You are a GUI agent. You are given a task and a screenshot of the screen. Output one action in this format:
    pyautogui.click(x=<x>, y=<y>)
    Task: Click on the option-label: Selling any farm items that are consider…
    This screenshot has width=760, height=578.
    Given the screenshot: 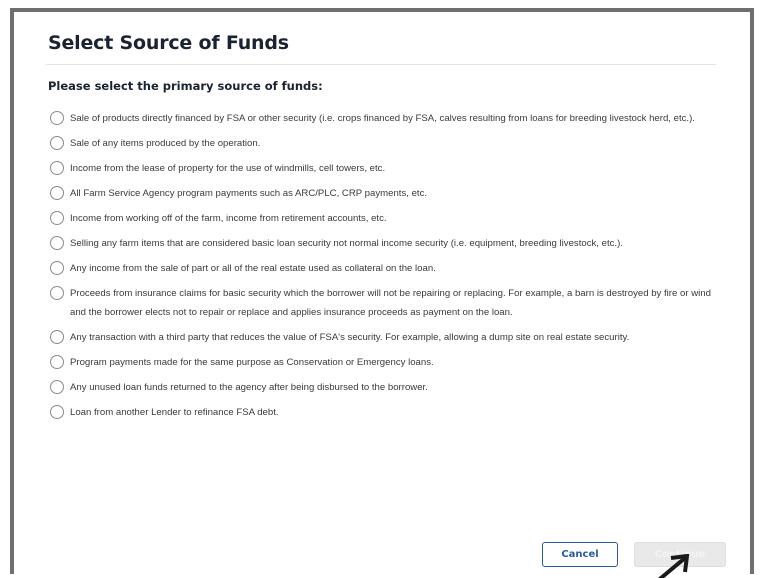 What is the action you would take?
    pyautogui.click(x=346, y=243)
    